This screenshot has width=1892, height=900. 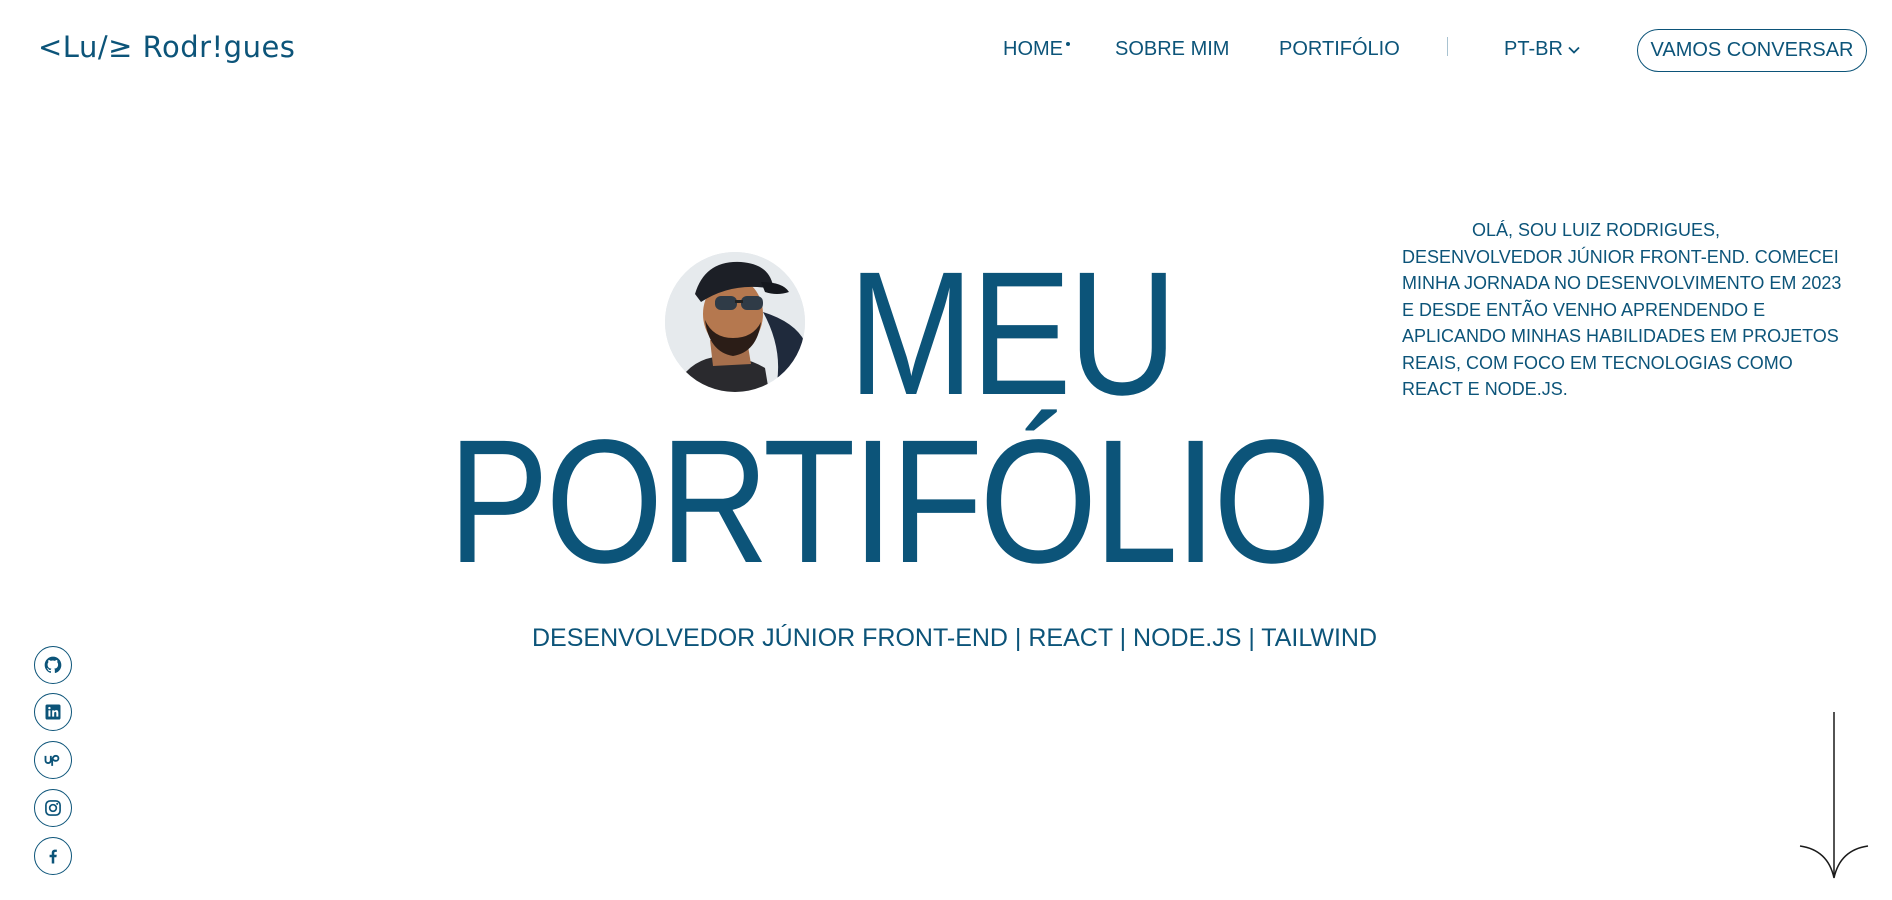 I want to click on nav-home: HOME, so click(x=1033, y=49).